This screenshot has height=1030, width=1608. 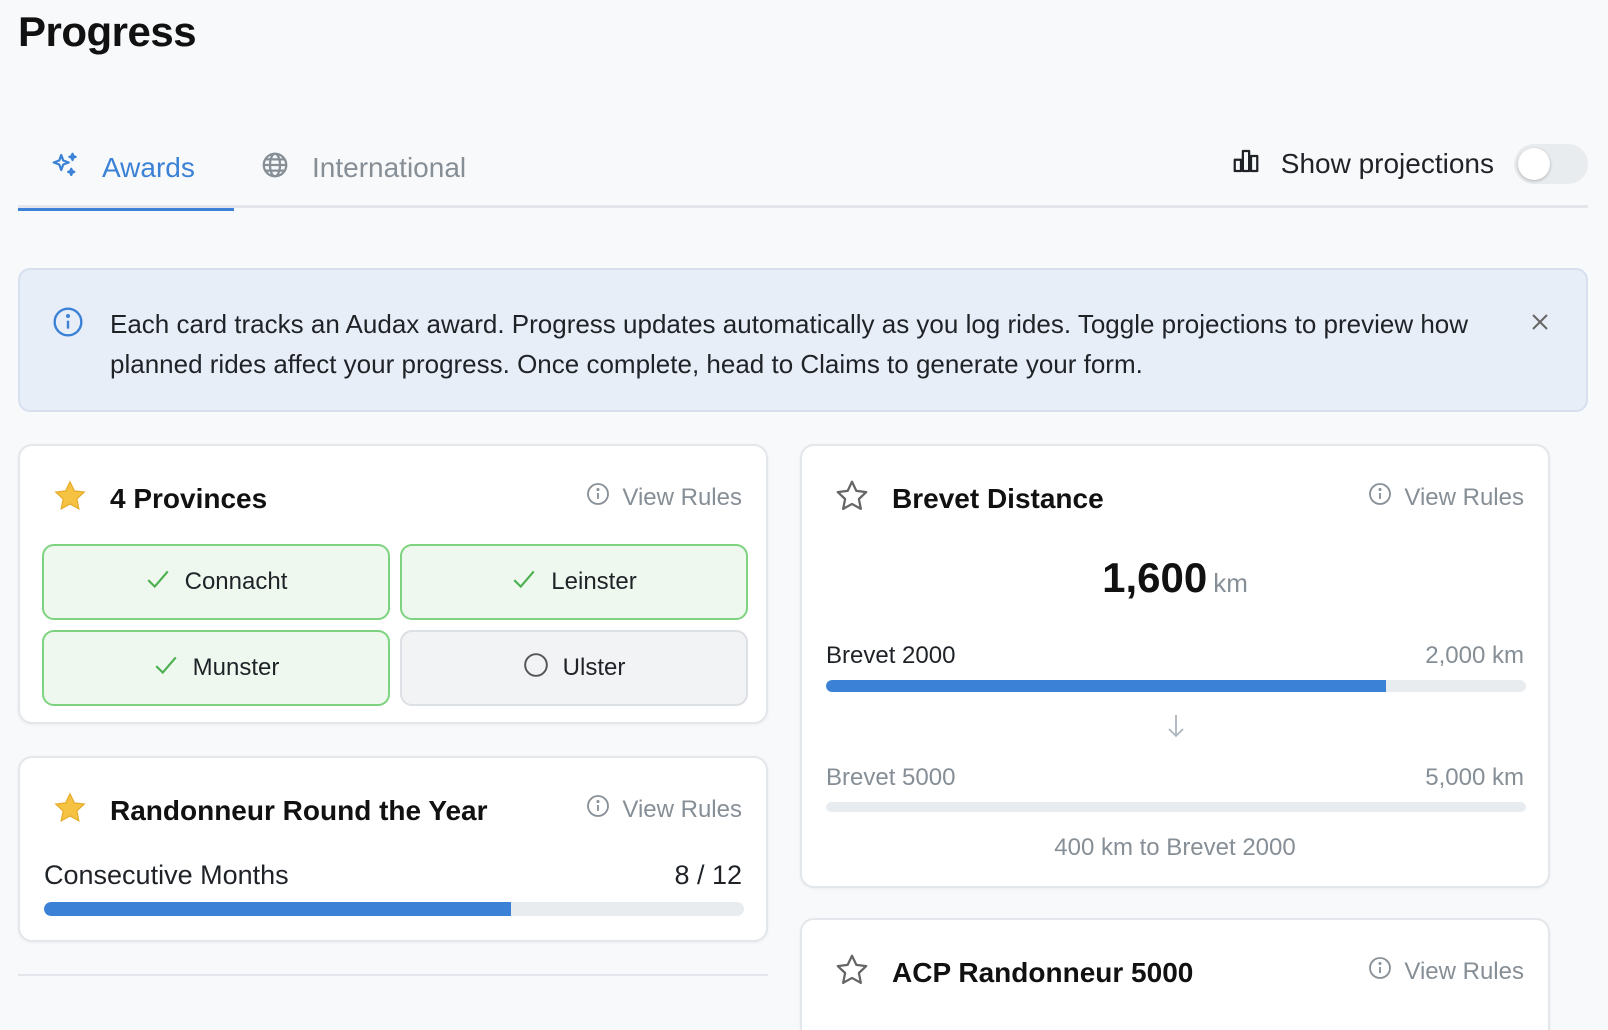 I want to click on tab-bar: Awards International Show projections, so click(x=803, y=169).